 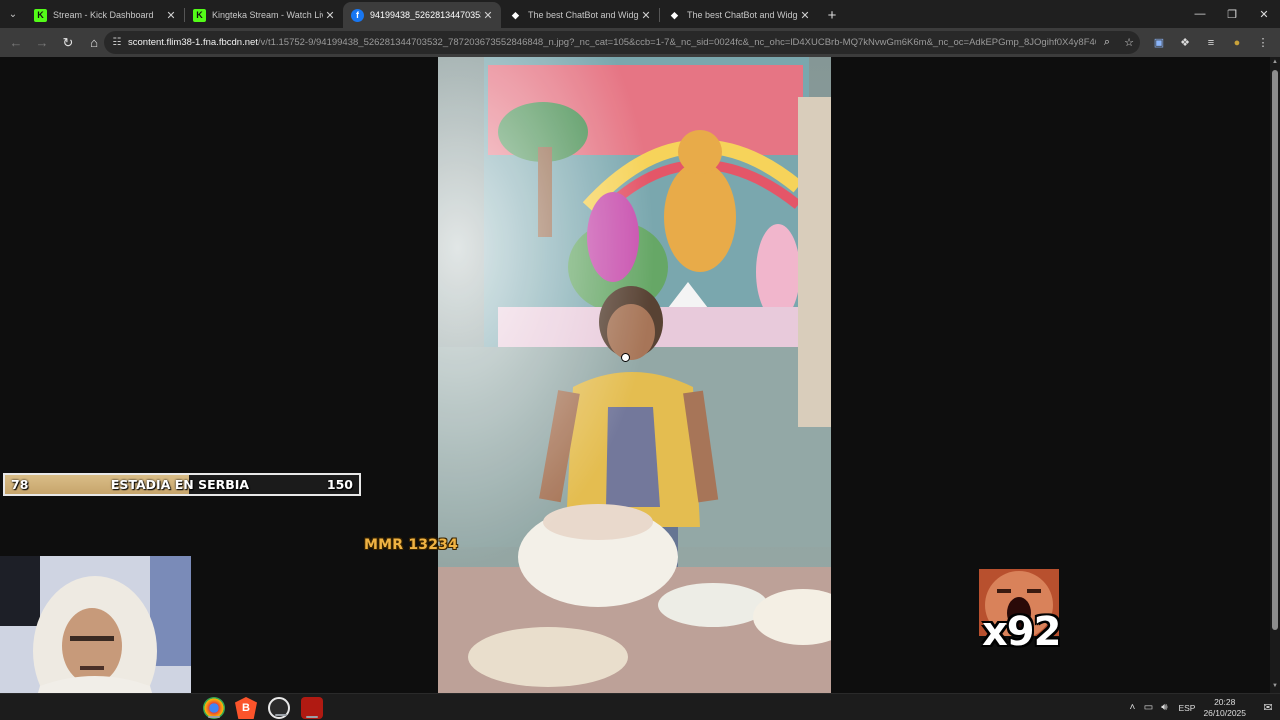 I want to click on donation-goal-bar: 78 ESTADIA EN SERBIA 150, so click(x=182, y=484).